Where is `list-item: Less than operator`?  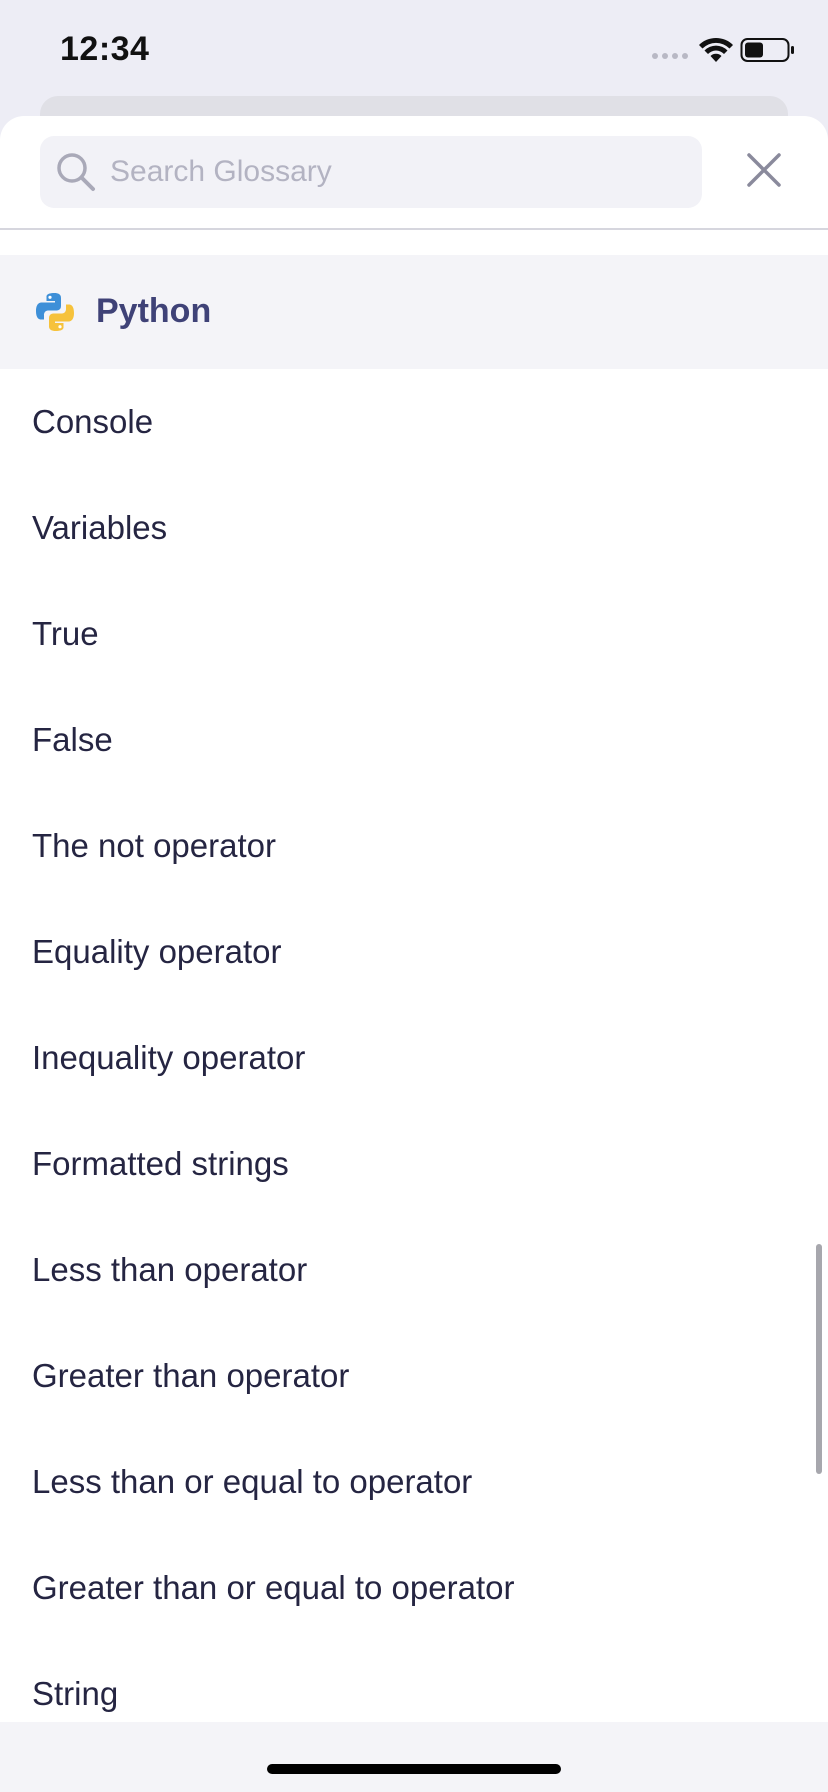
list-item: Less than operator is located at coordinates (414, 1270).